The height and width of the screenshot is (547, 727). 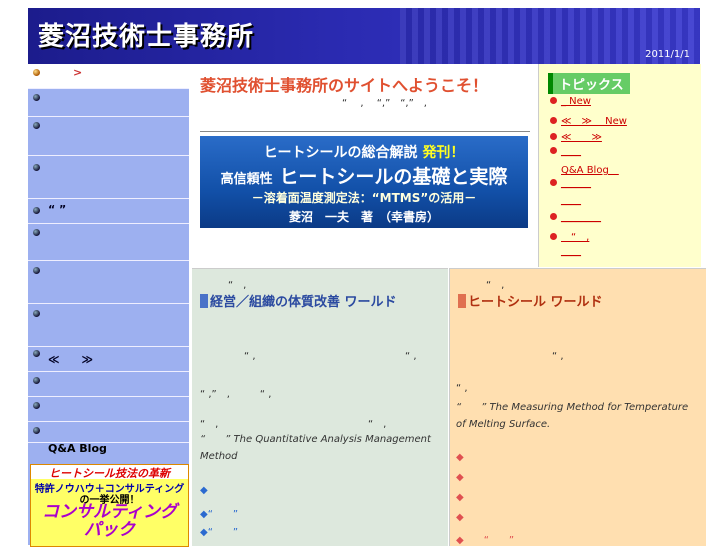 What do you see at coordinates (109, 512) in the screenshot?
I see `banner-title-1: コンサルティング` at bounding box center [109, 512].